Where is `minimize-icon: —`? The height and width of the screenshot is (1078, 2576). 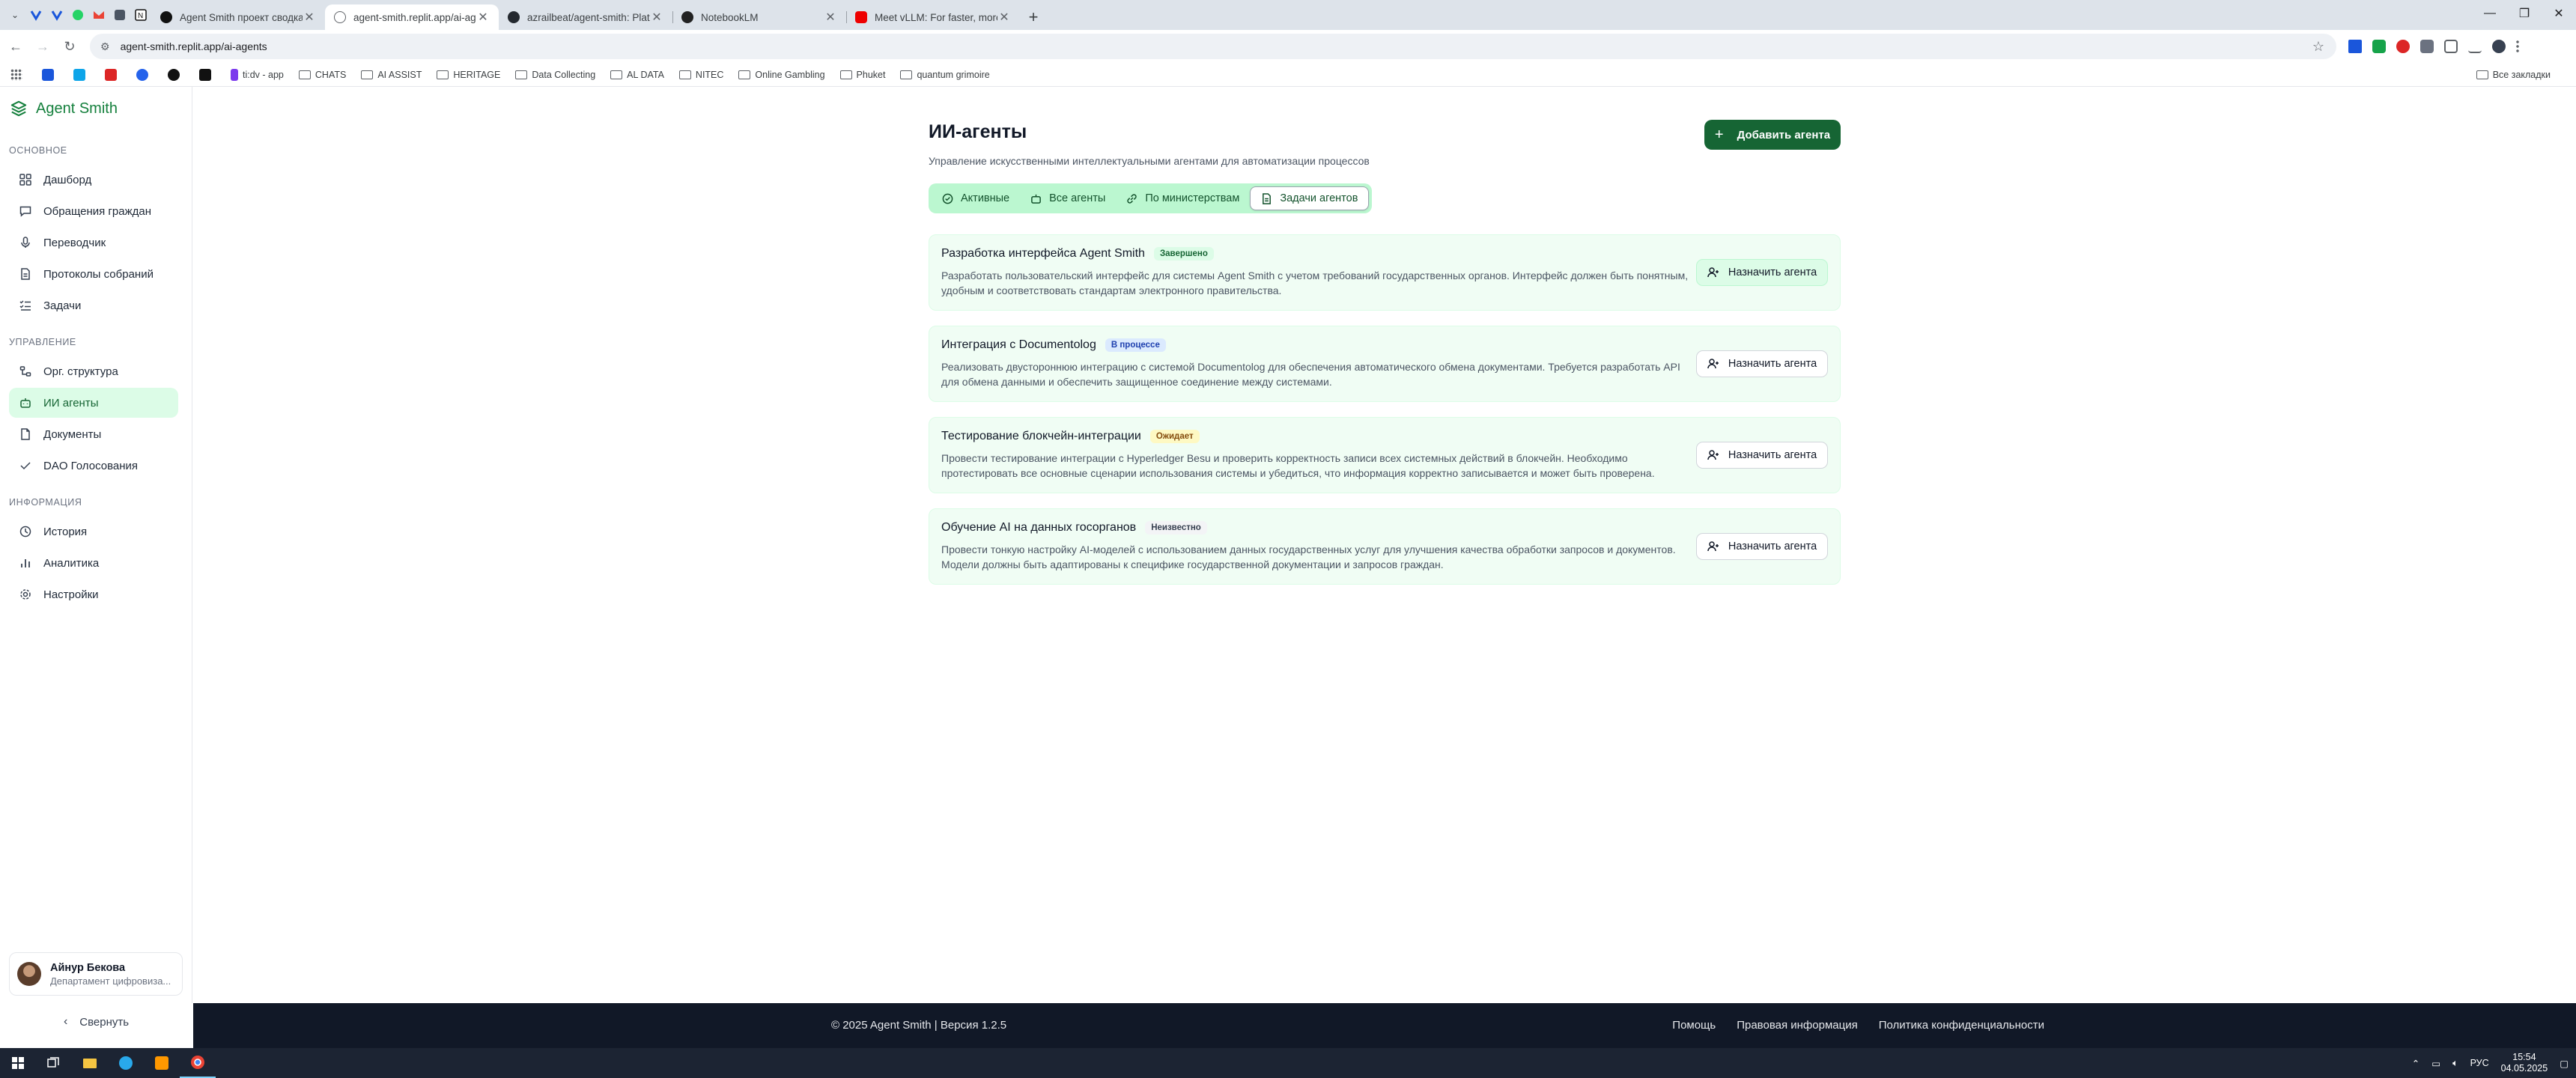
minimize-icon: — is located at coordinates (2490, 13).